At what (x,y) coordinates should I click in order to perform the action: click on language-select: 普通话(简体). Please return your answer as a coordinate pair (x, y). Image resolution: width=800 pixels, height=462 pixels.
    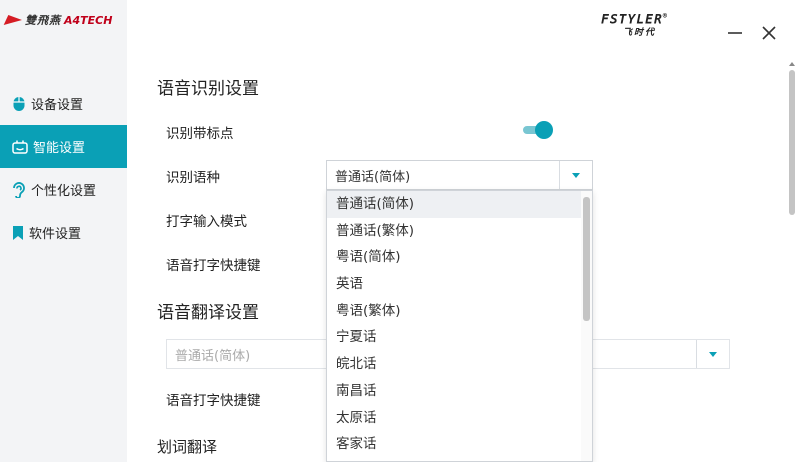
    Looking at the image, I should click on (459, 175).